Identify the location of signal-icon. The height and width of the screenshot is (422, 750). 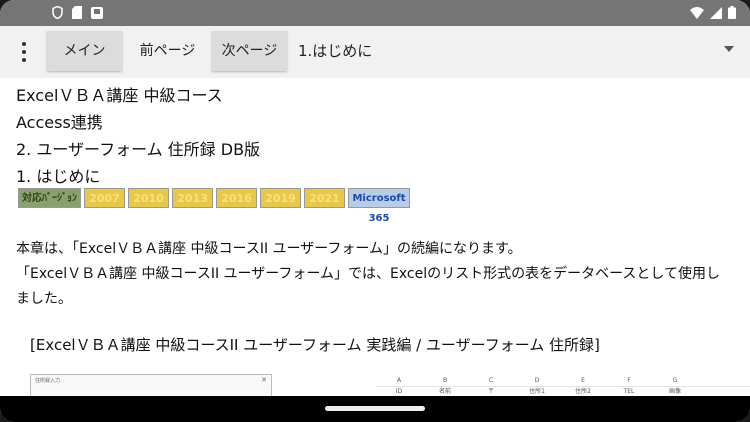
(716, 12).